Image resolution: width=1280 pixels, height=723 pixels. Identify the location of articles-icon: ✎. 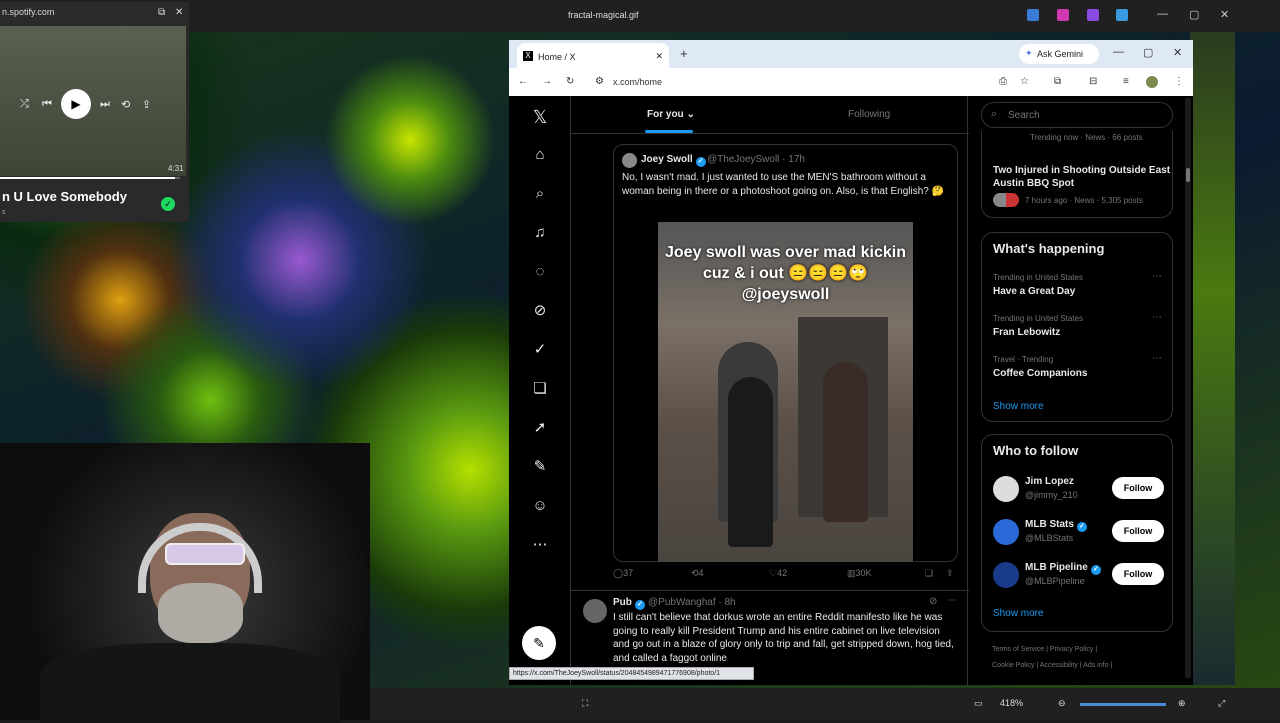
(540, 467).